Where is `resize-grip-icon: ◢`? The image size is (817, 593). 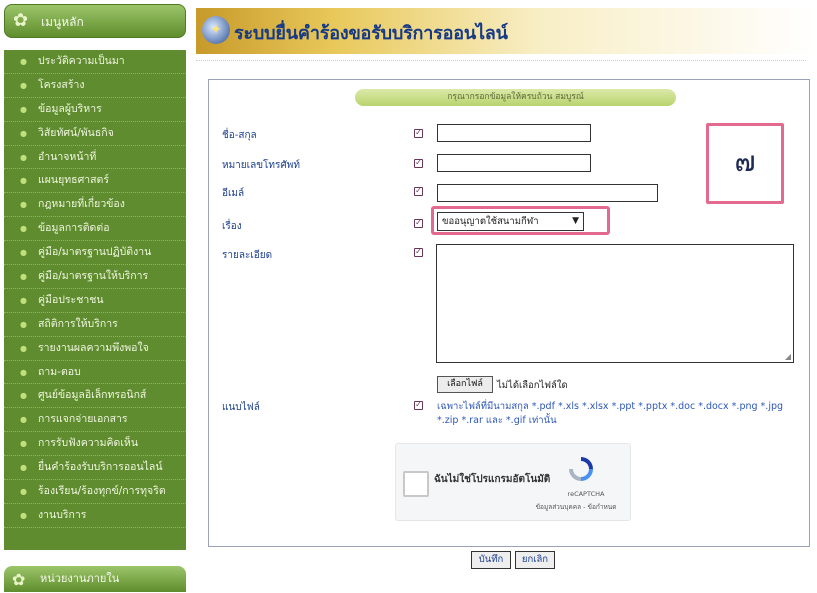 resize-grip-icon: ◢ is located at coordinates (788, 356).